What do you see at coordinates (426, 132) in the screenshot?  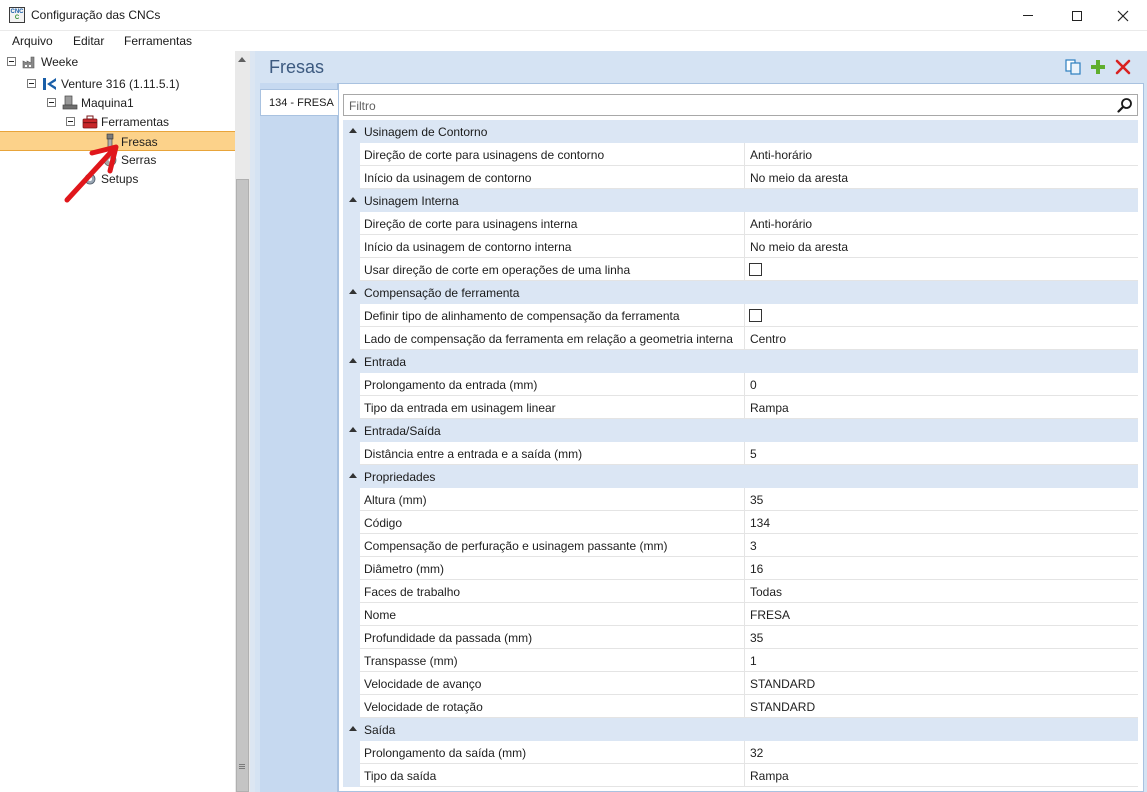 I see `category-label: Usinagem de Contorno` at bounding box center [426, 132].